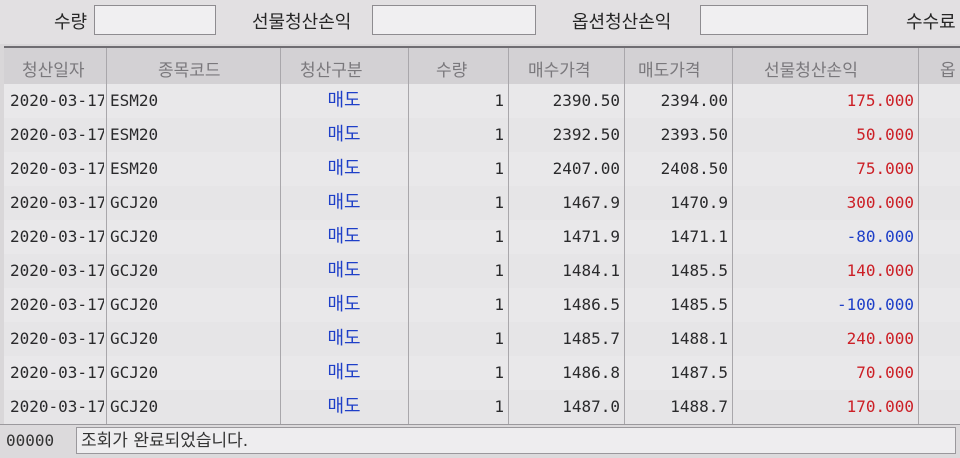 The width and height of the screenshot is (960, 458). What do you see at coordinates (516, 440) in the screenshot?
I see `status-message: 조회가 완료되었습니다.` at bounding box center [516, 440].